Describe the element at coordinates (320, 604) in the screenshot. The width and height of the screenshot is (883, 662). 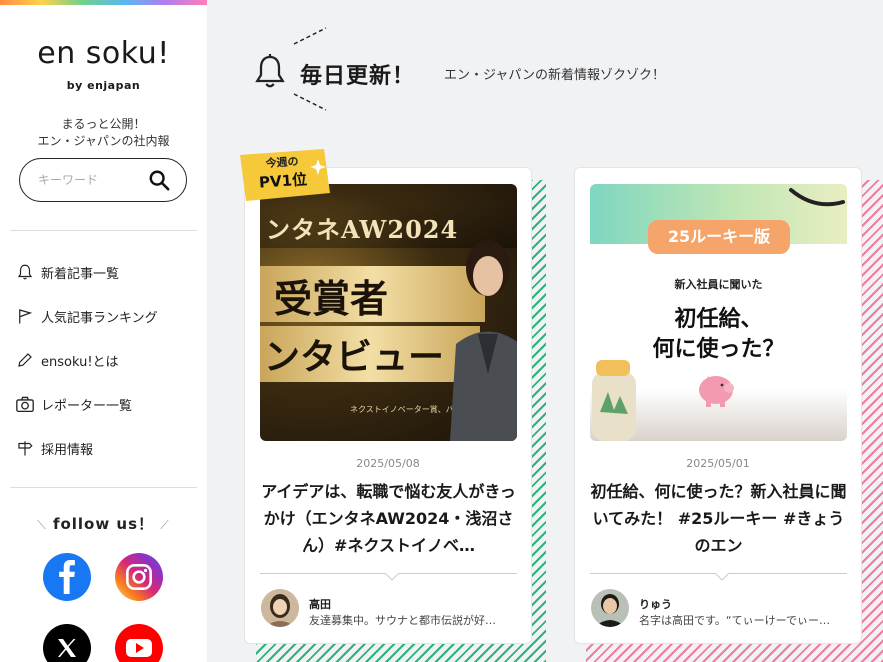
I see `author-name: 高田` at that location.